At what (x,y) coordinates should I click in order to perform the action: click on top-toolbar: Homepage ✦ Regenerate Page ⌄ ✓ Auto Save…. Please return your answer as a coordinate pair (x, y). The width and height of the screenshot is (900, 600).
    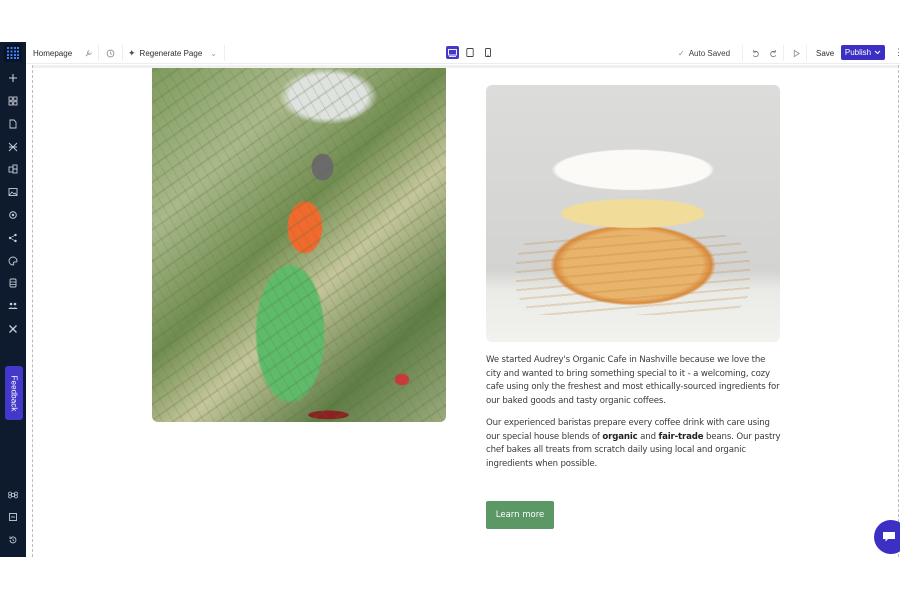
    Looking at the image, I should click on (463, 53).